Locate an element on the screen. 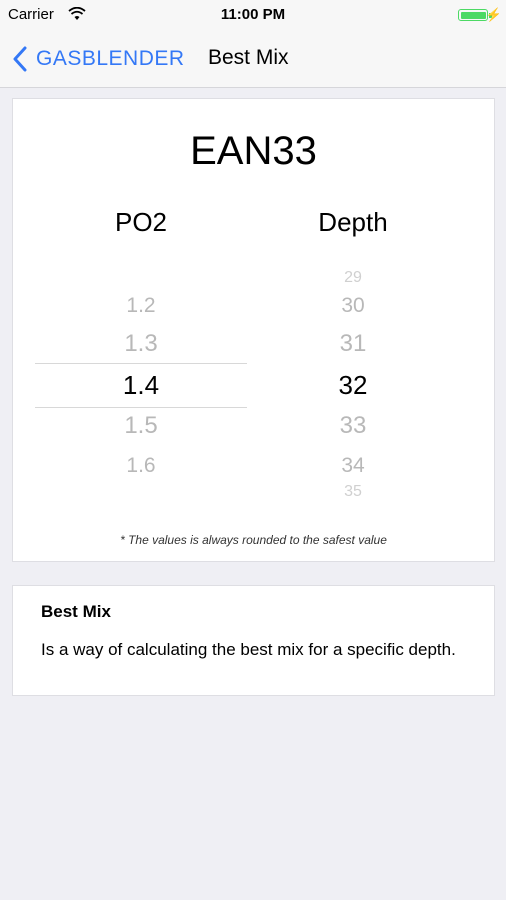 The image size is (506, 900). status-time: 11:00 PM is located at coordinates (253, 14).